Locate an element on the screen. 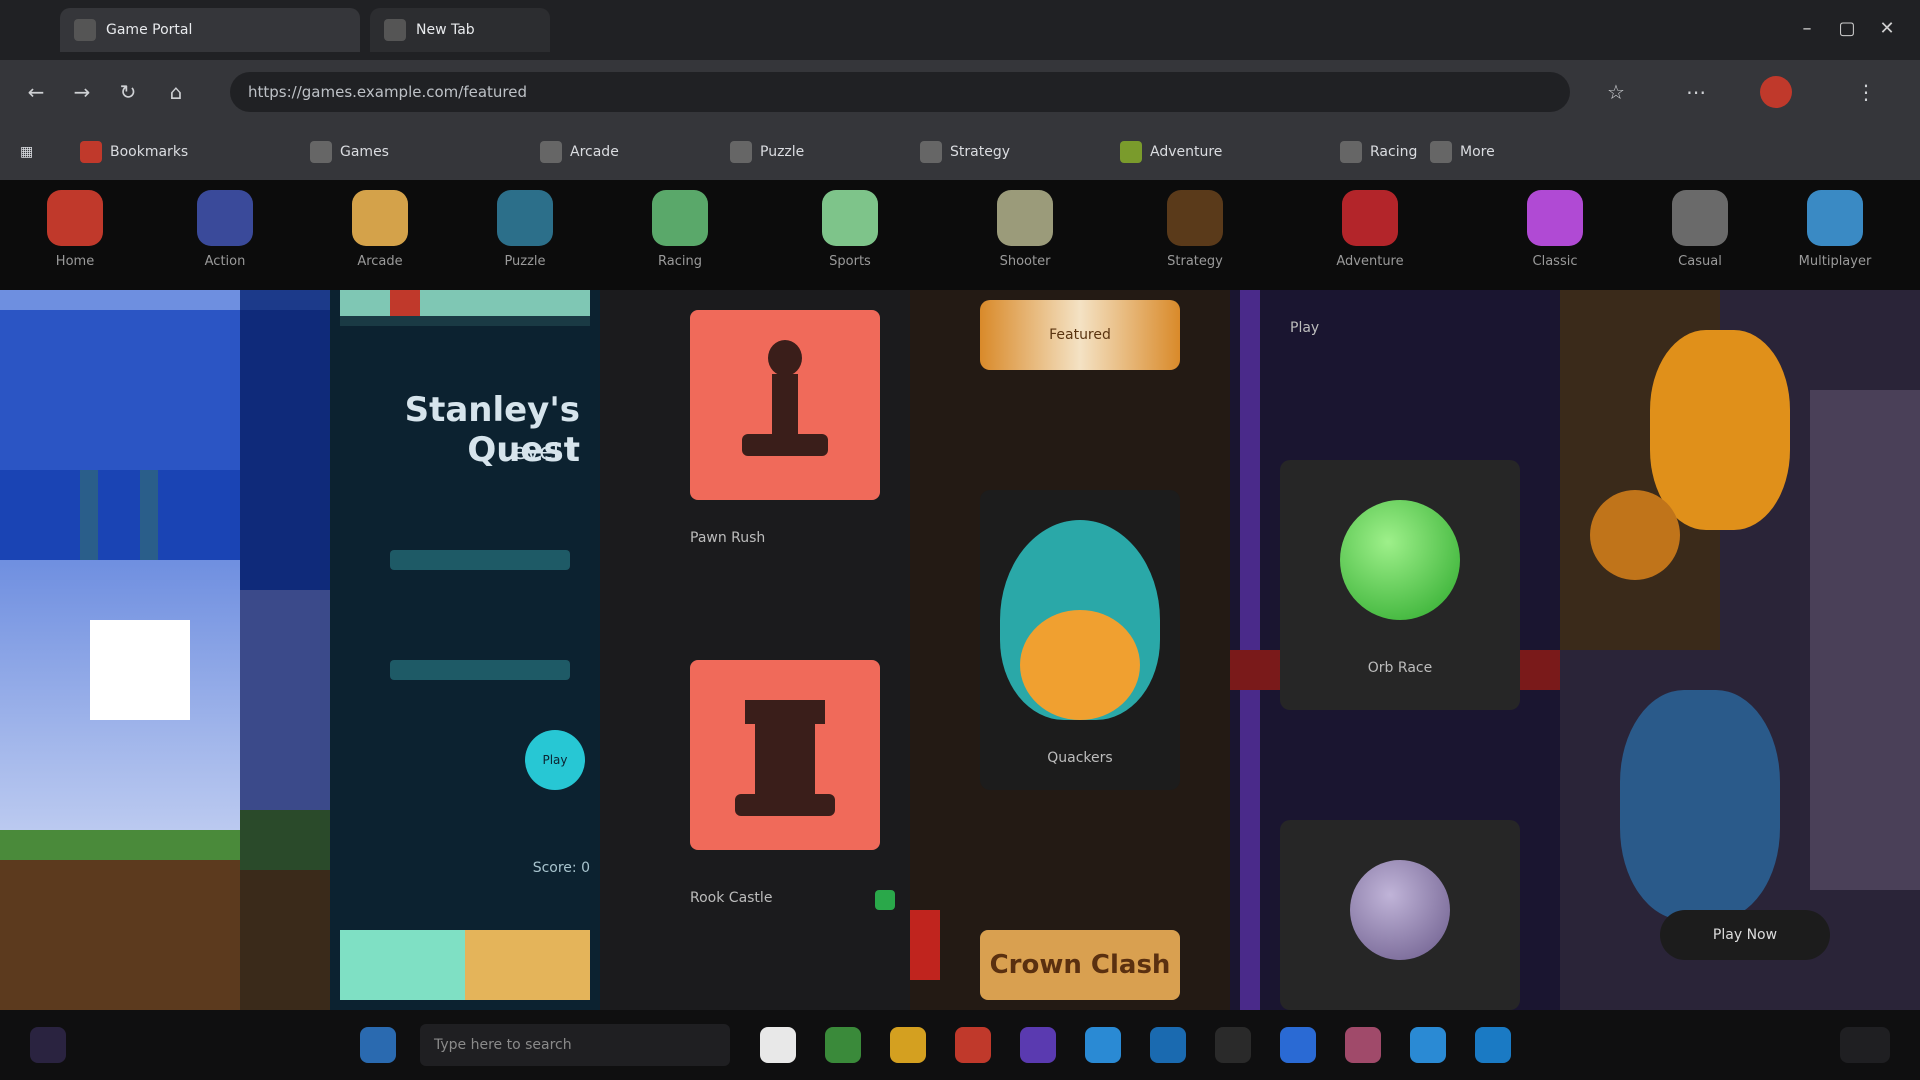 The image size is (1920, 1080). forward-icon: → is located at coordinates (82, 92).